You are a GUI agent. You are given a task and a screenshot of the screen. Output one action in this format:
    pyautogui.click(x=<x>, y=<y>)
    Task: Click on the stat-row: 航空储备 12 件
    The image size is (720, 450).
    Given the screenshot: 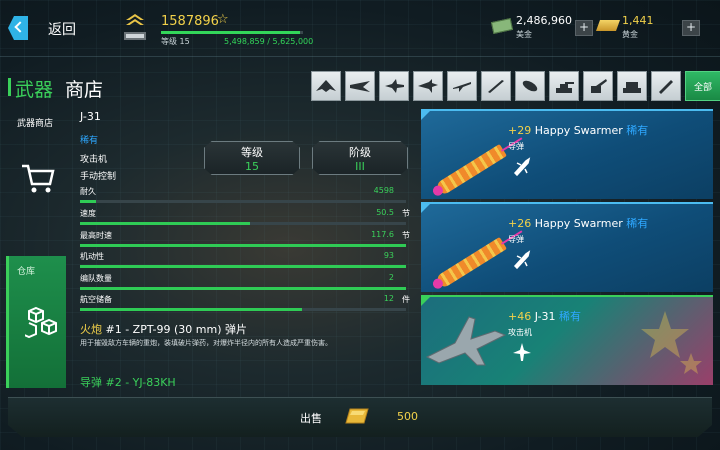 What is the action you would take?
    pyautogui.click(x=245, y=304)
    